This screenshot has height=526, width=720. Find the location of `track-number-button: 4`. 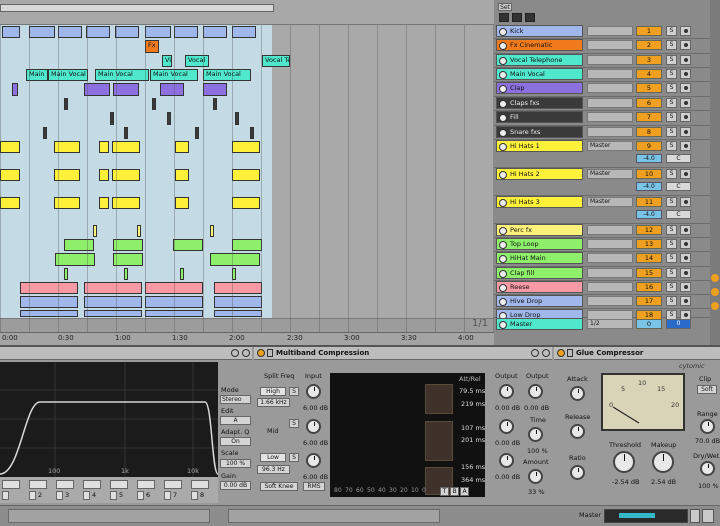

track-number-button: 4 is located at coordinates (649, 74).